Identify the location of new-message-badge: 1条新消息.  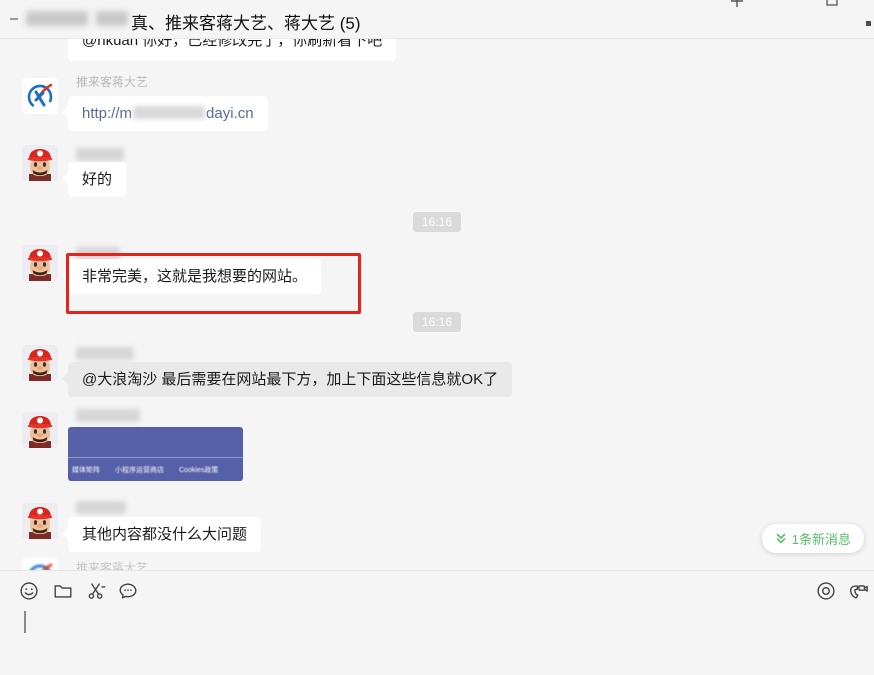
(812, 538).